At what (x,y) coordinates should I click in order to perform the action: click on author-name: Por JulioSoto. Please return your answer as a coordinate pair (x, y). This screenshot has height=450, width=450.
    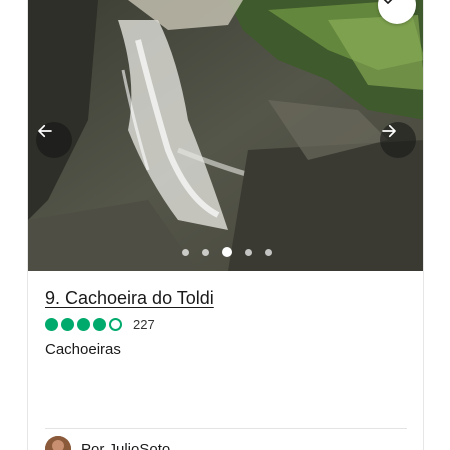
    Looking at the image, I should click on (125, 445).